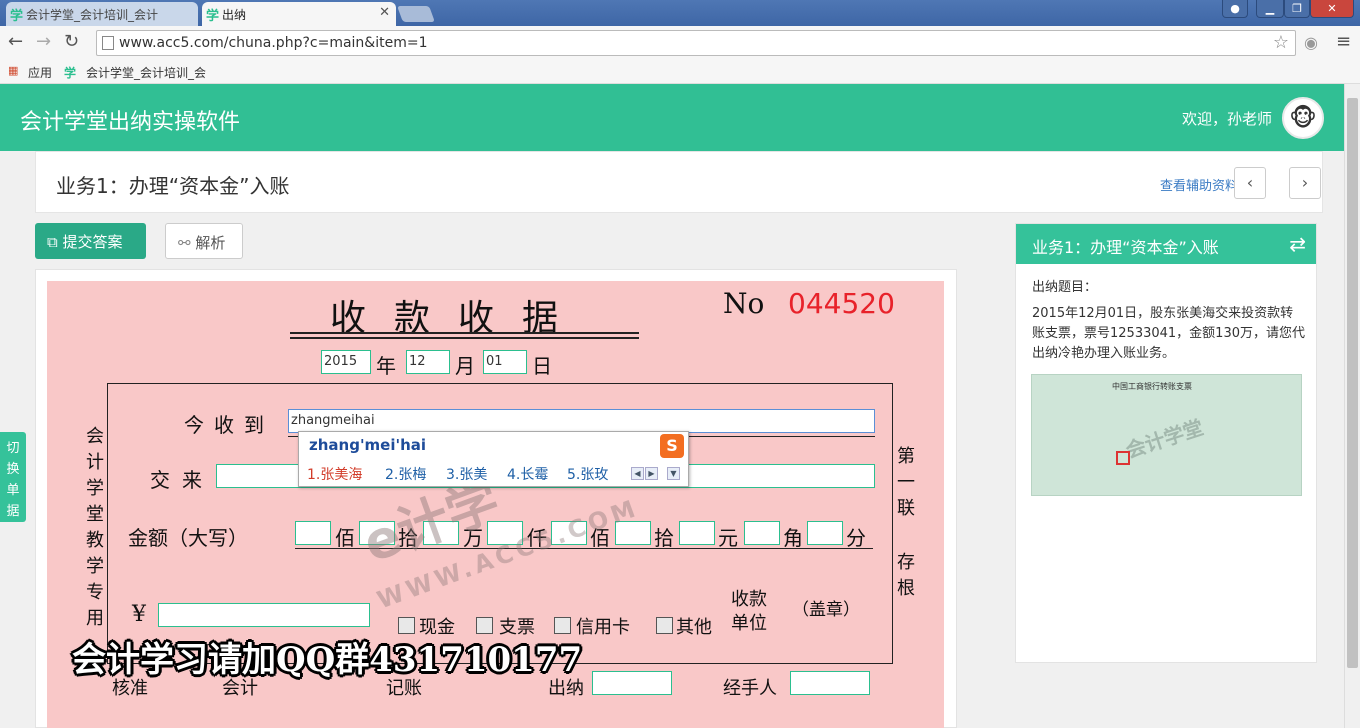 This screenshot has height=728, width=1360. I want to click on side-panel-header: 业务1：办理“资本金”入账 ⇄, so click(1166, 244).